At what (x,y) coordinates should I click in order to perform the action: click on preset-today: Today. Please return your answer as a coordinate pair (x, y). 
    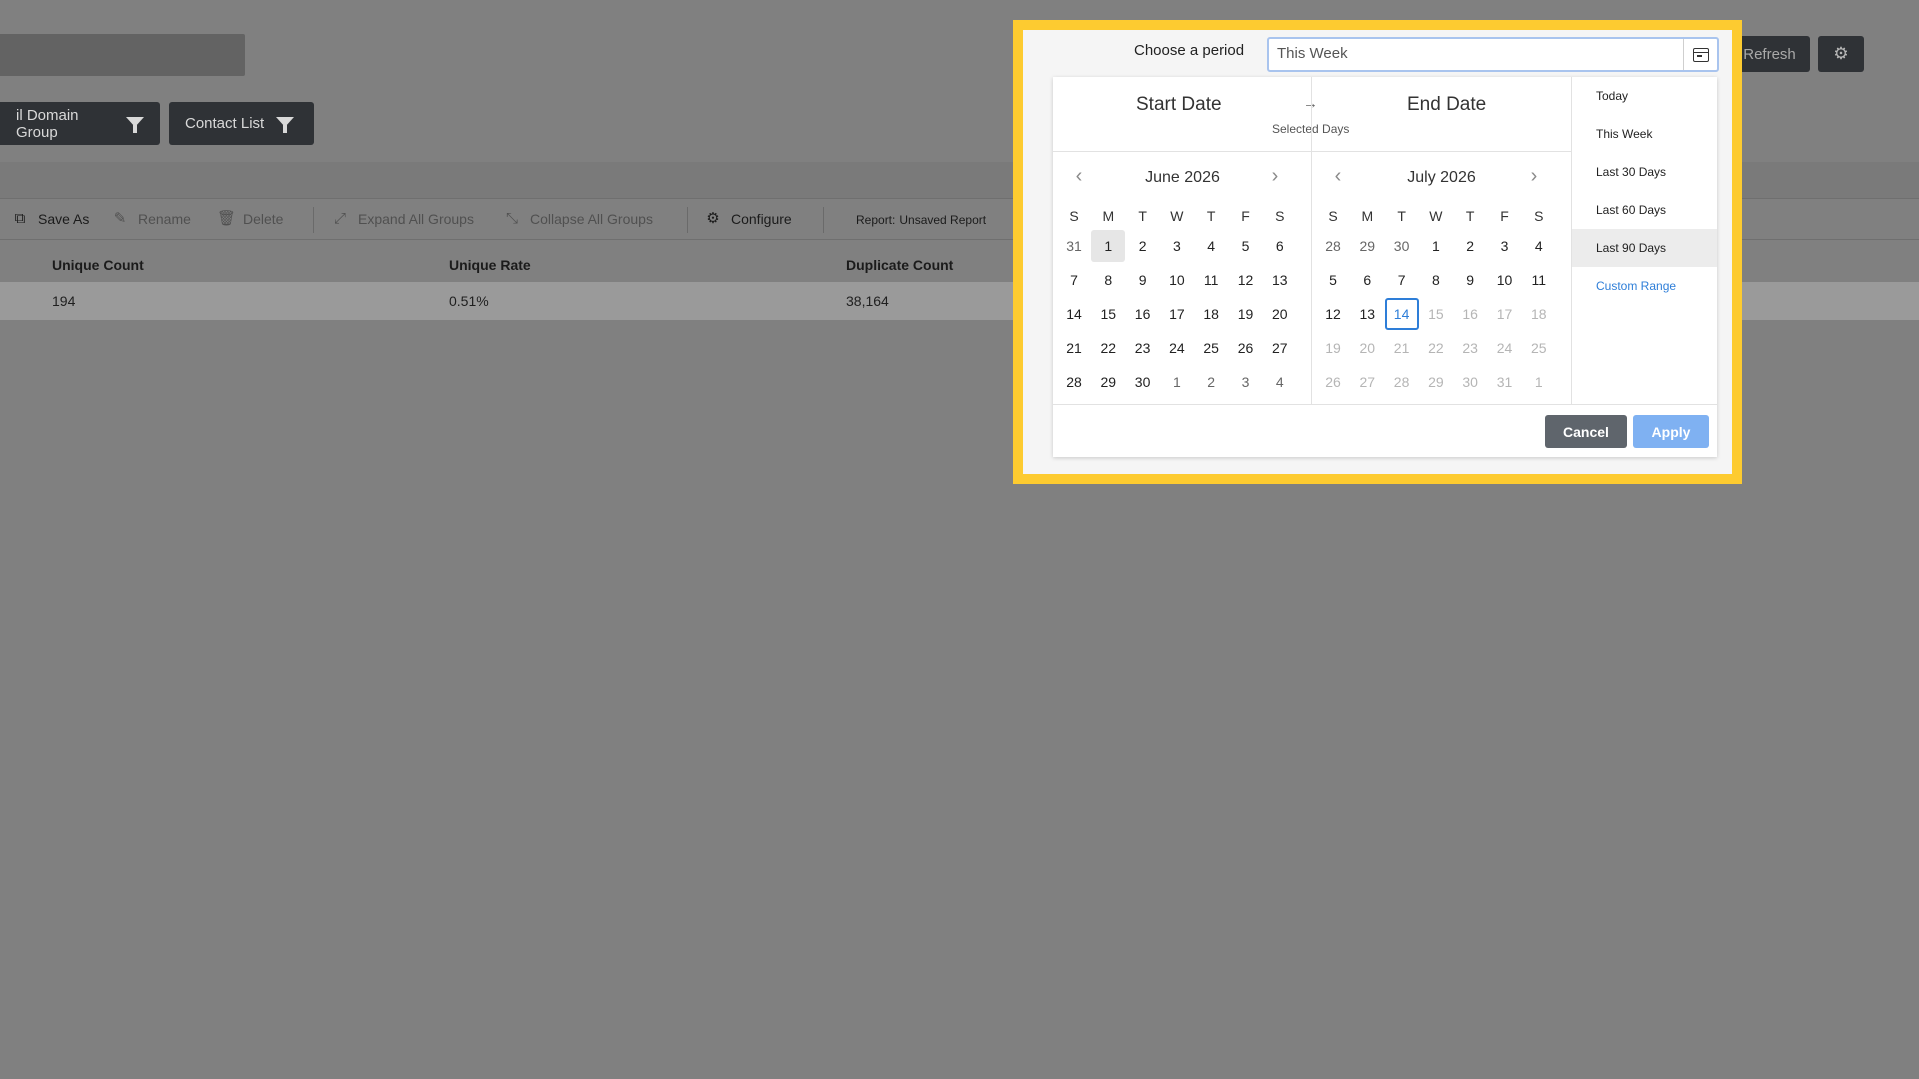
    Looking at the image, I should click on (1644, 96).